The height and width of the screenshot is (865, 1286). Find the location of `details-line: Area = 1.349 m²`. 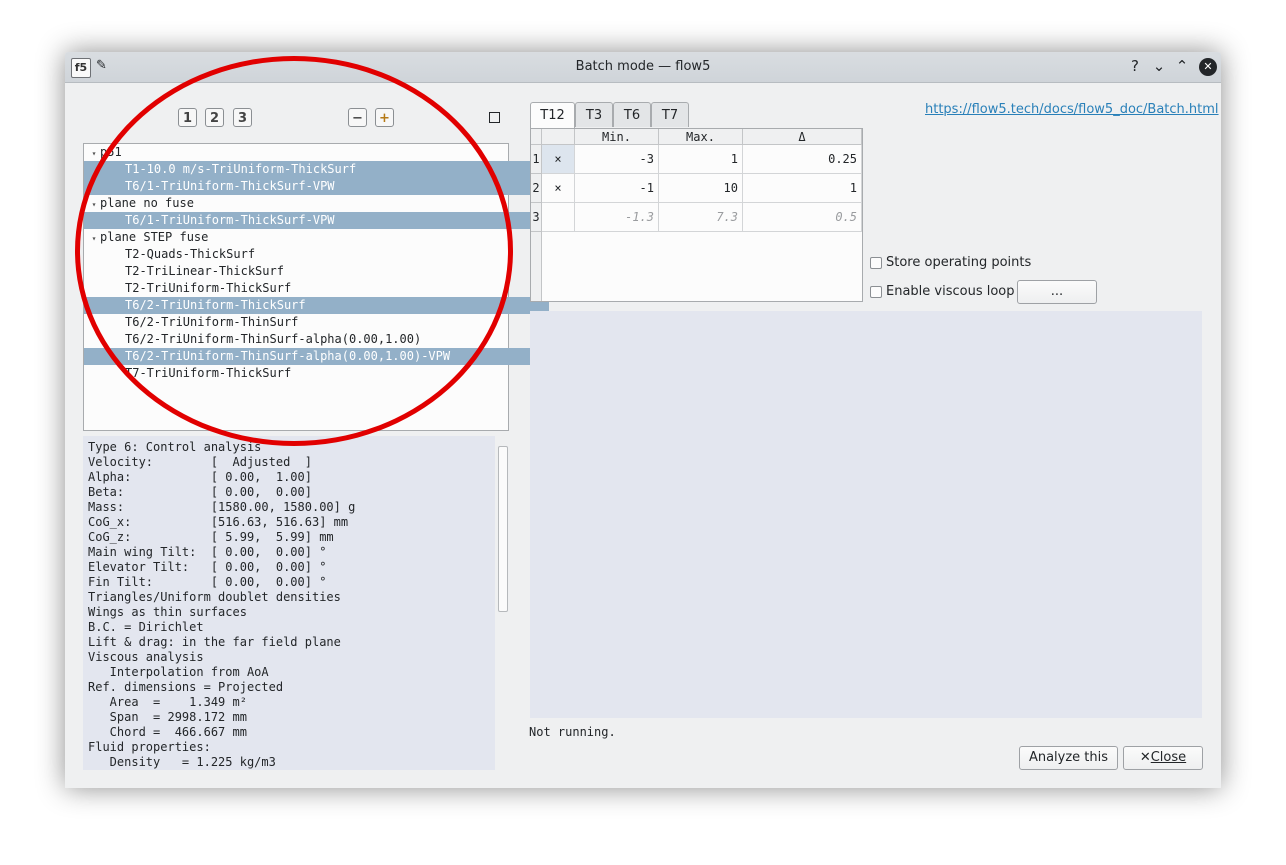

details-line: Area = 1.349 m² is located at coordinates (167, 702).